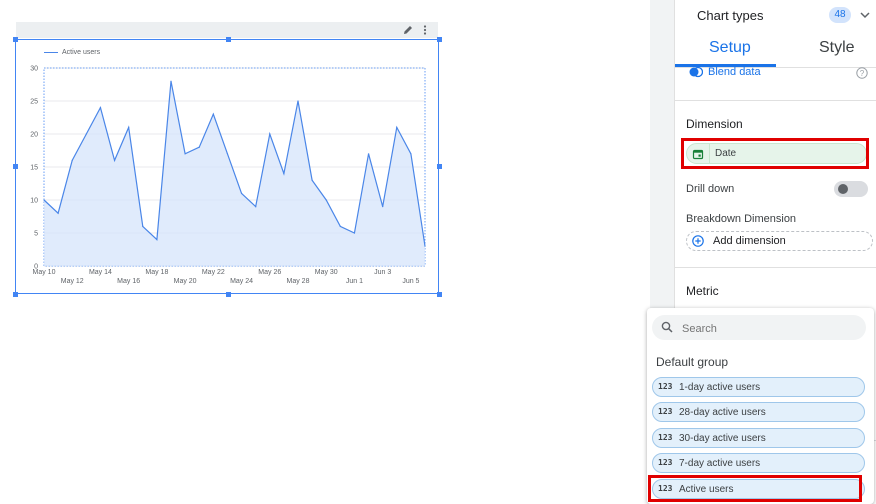 This screenshot has height=504, width=876. I want to click on metric-option: 123 7-day active users, so click(758, 463).